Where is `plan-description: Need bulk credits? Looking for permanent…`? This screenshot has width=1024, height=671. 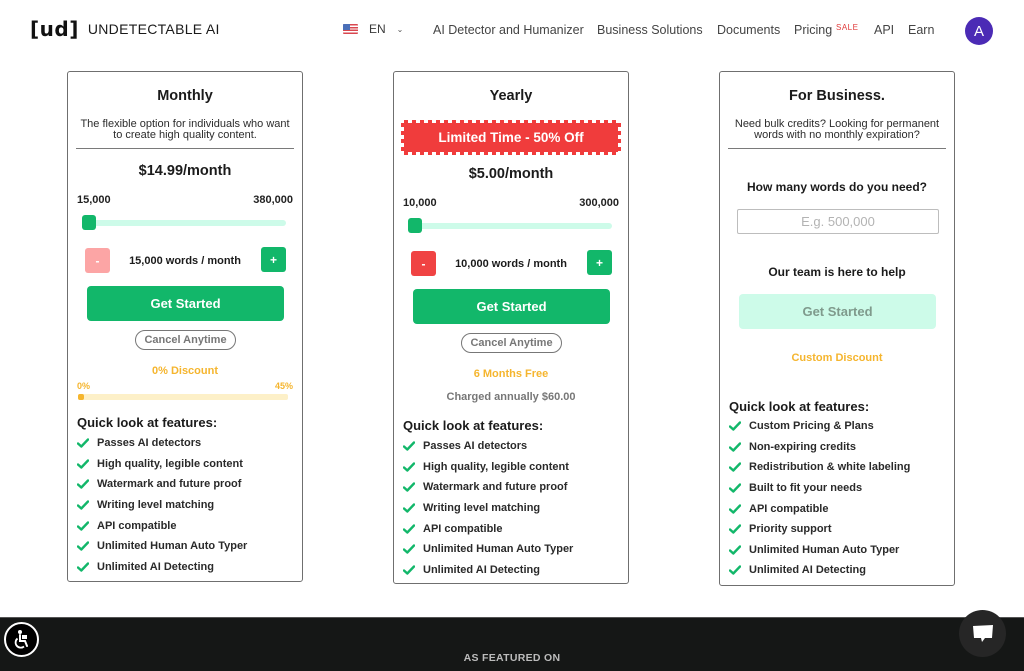 plan-description: Need bulk credits? Looking for permanent… is located at coordinates (837, 129).